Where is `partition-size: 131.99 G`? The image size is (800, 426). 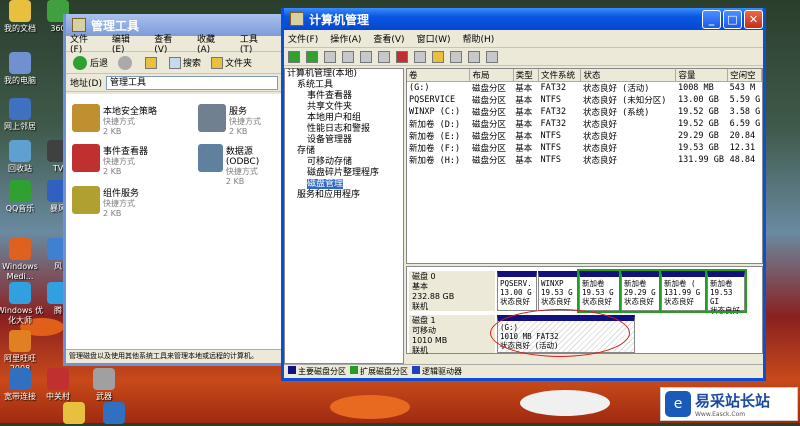
partition-size: 131.99 G is located at coordinates (682, 292).